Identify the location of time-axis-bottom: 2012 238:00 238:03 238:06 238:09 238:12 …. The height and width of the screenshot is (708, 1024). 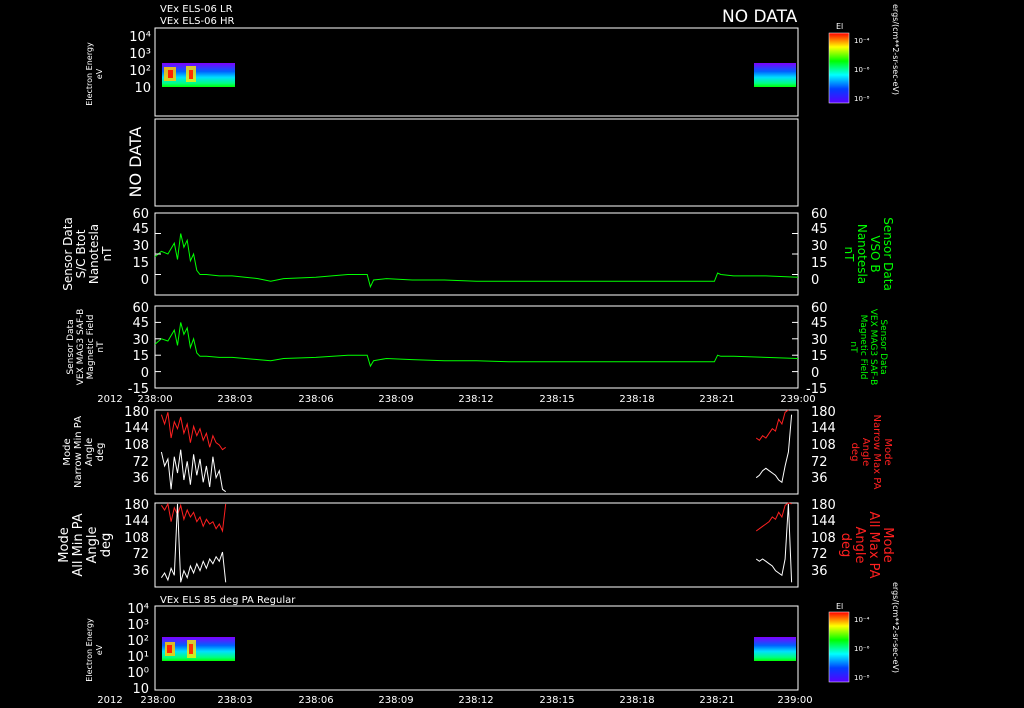
(454, 700).